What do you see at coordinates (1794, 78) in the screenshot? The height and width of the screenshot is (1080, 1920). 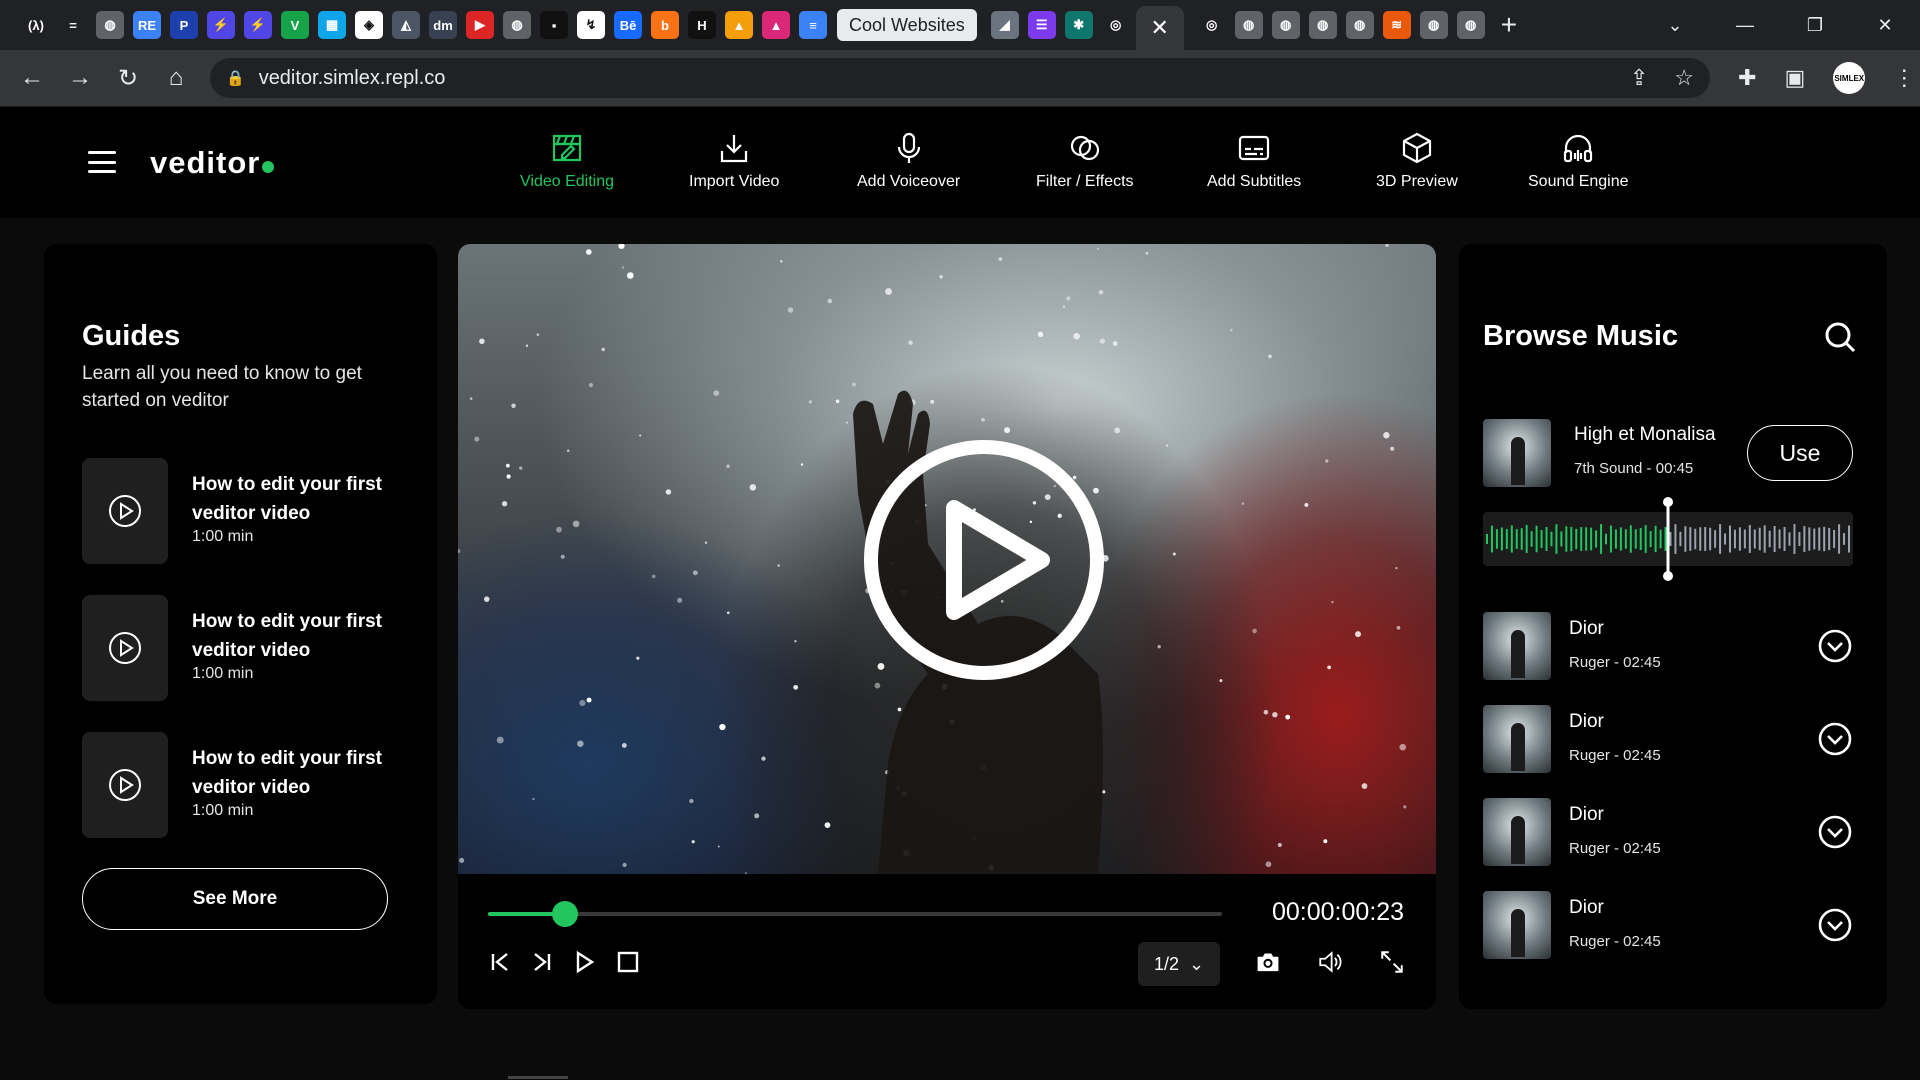 I see `side-panel-icon: ▣` at bounding box center [1794, 78].